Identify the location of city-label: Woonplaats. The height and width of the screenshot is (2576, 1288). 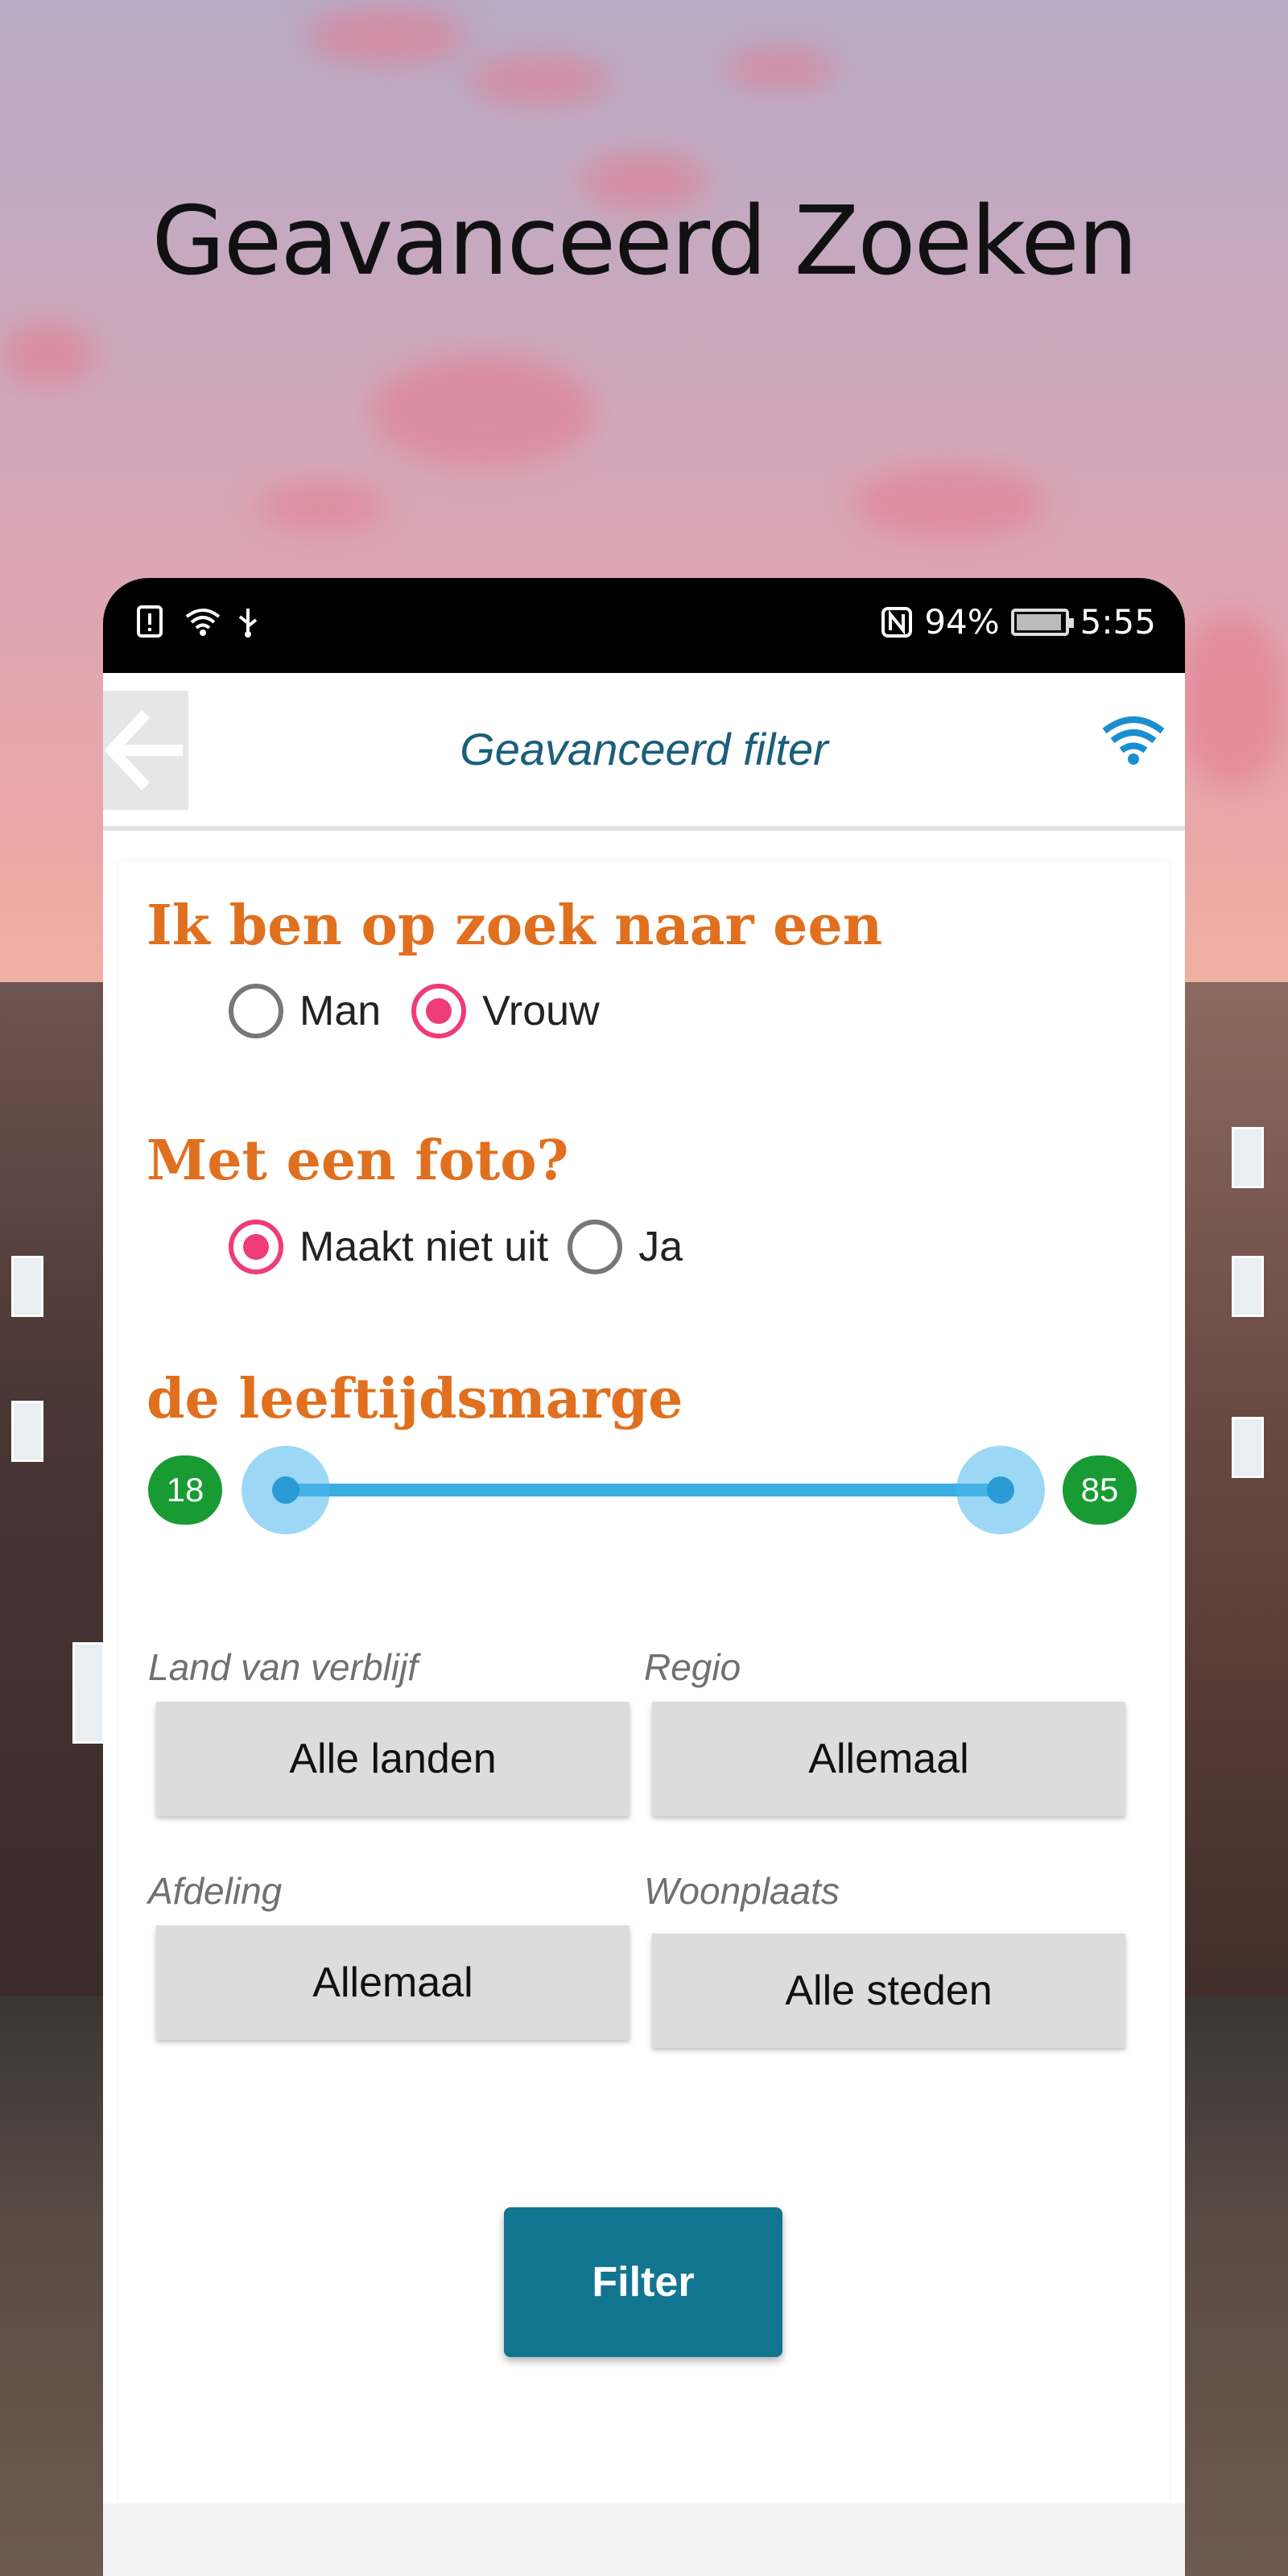
(742, 1891).